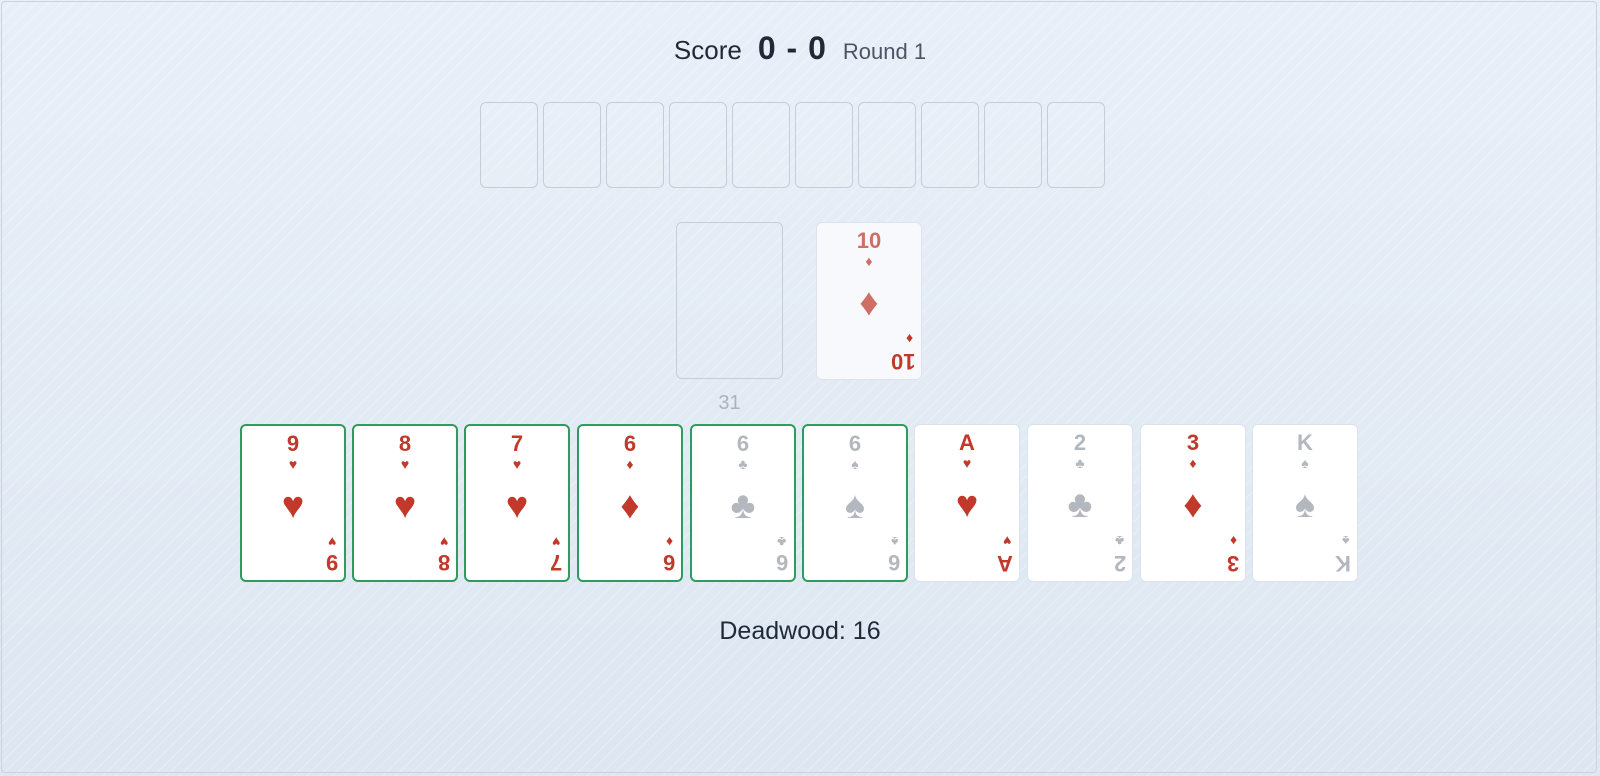 The height and width of the screenshot is (776, 1600). Describe the element at coordinates (405, 443) in the screenshot. I see `card-rank: 8` at that location.